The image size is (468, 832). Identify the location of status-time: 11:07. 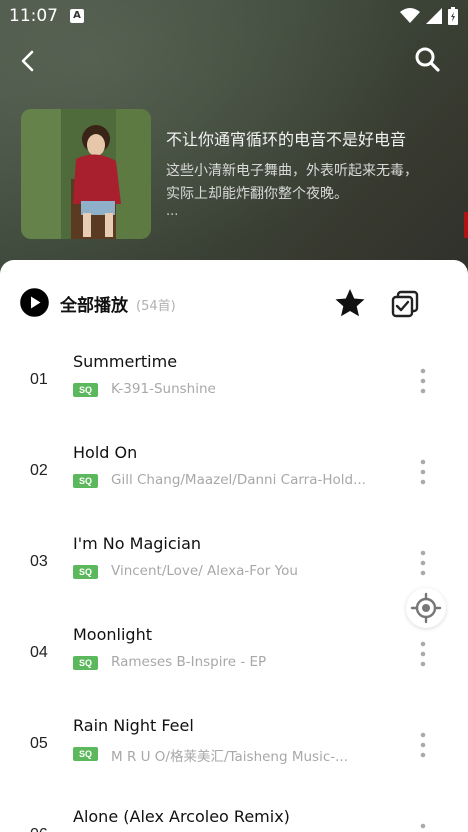
(33, 16).